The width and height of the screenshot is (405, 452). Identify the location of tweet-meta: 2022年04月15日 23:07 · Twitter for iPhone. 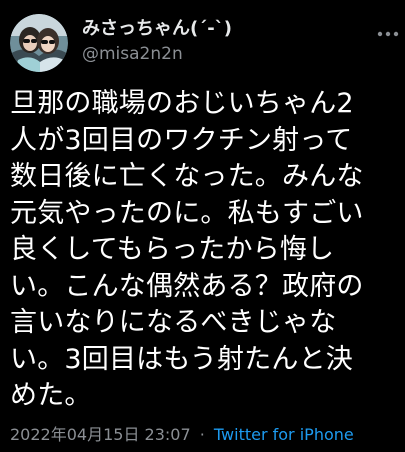
(182, 433).